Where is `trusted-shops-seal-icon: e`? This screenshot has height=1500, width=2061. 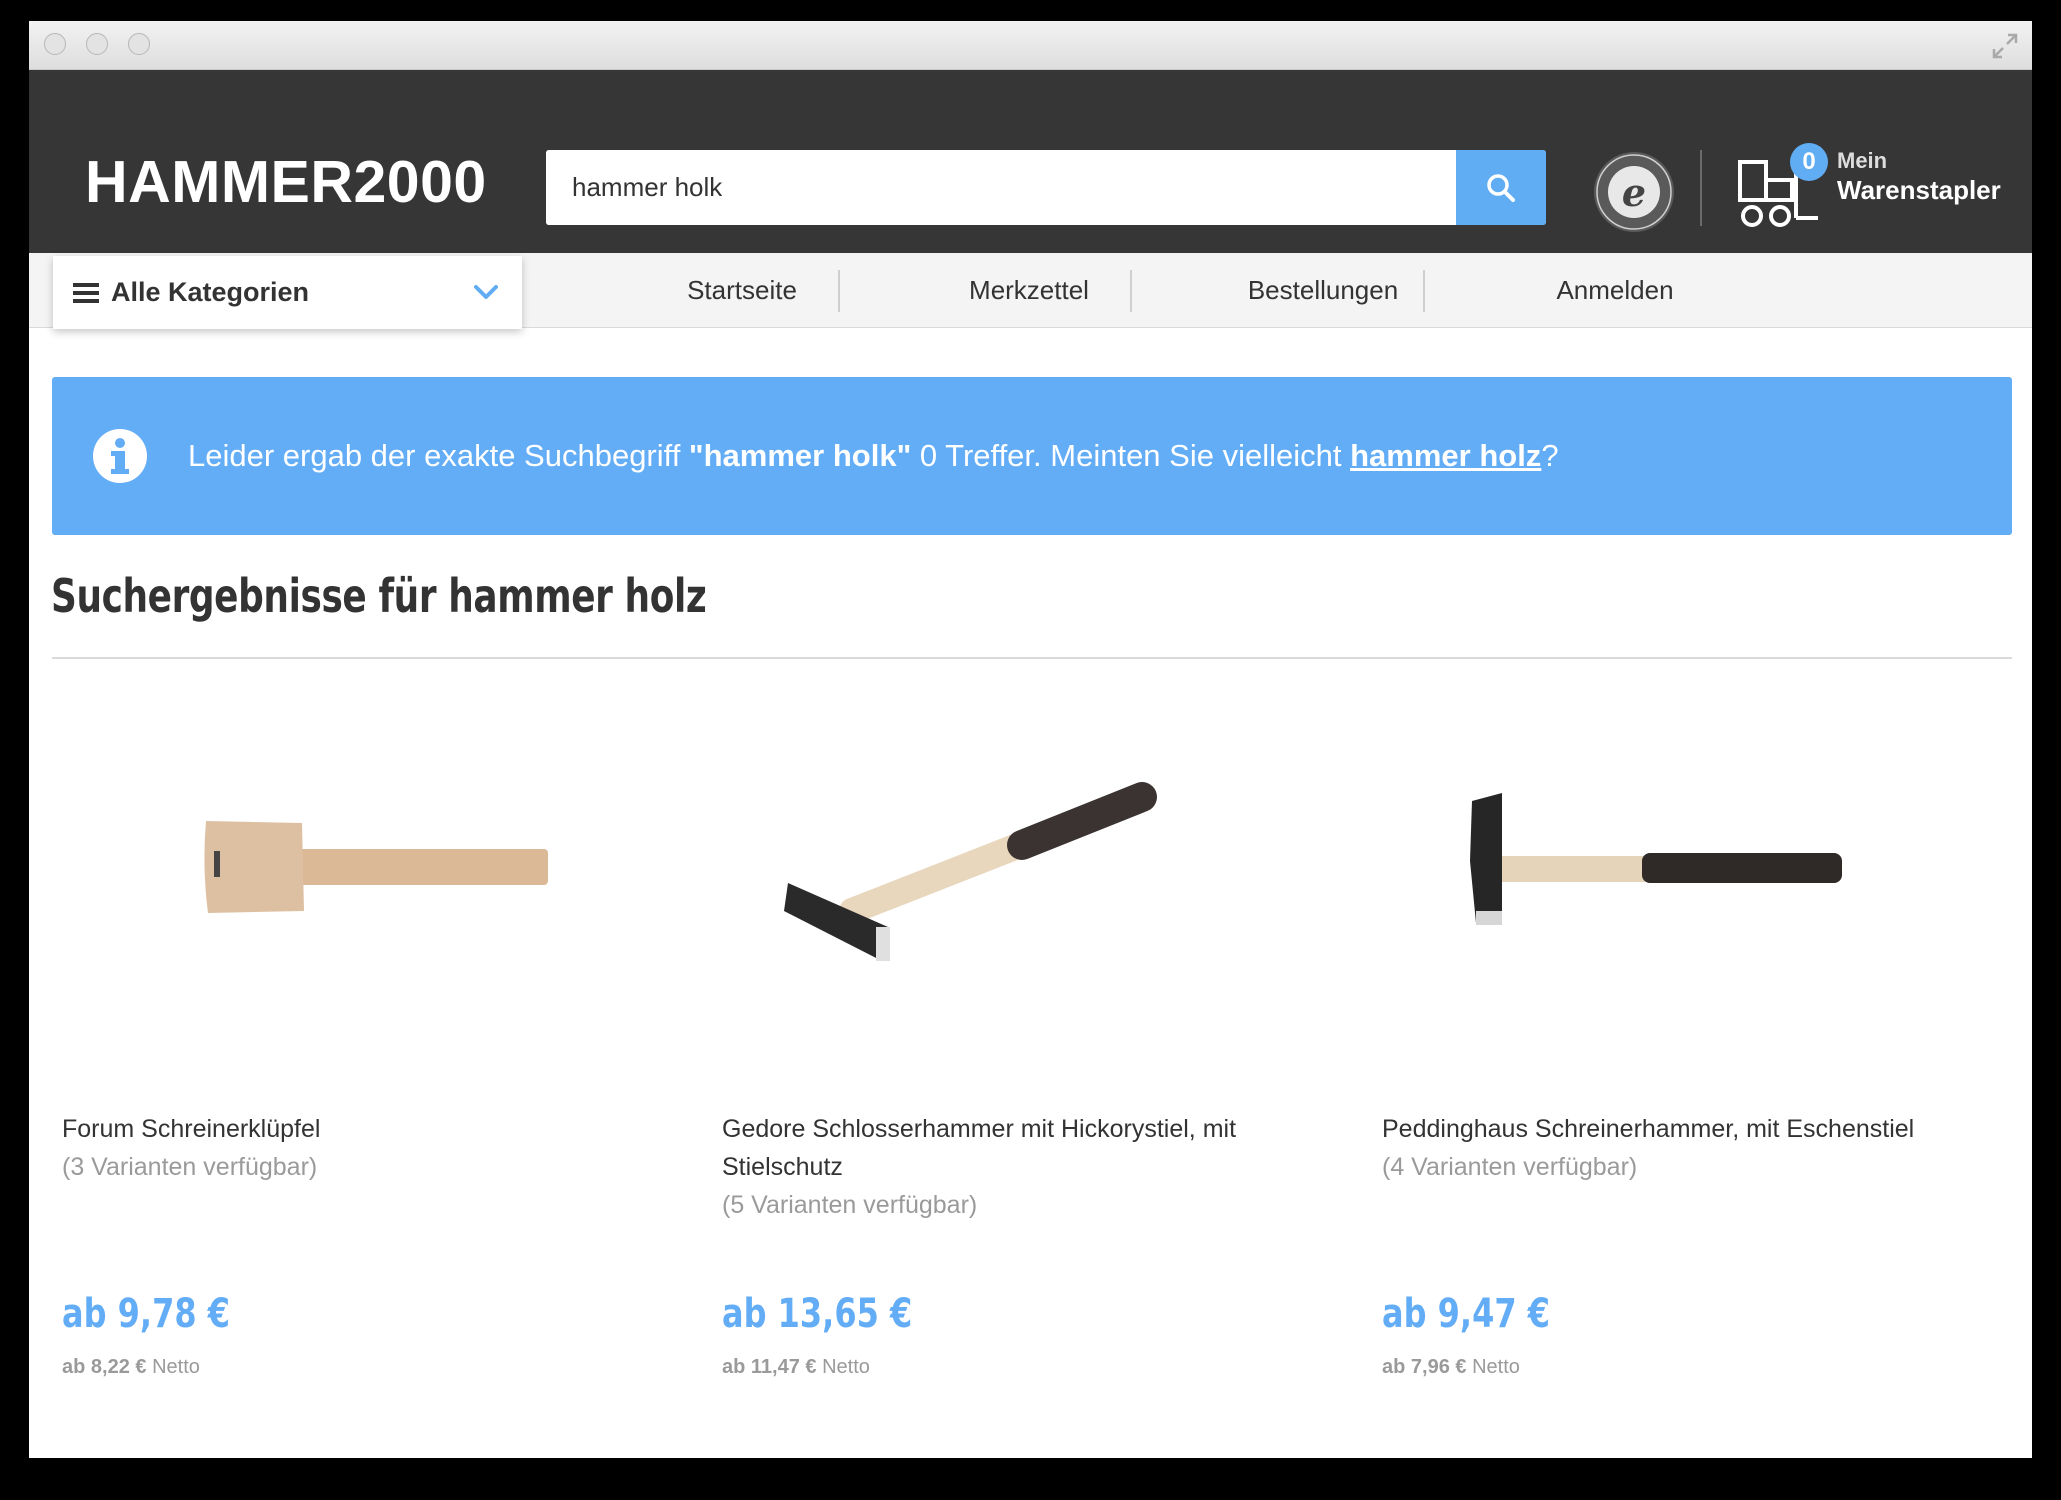 trusted-shops-seal-icon: e is located at coordinates (1634, 192).